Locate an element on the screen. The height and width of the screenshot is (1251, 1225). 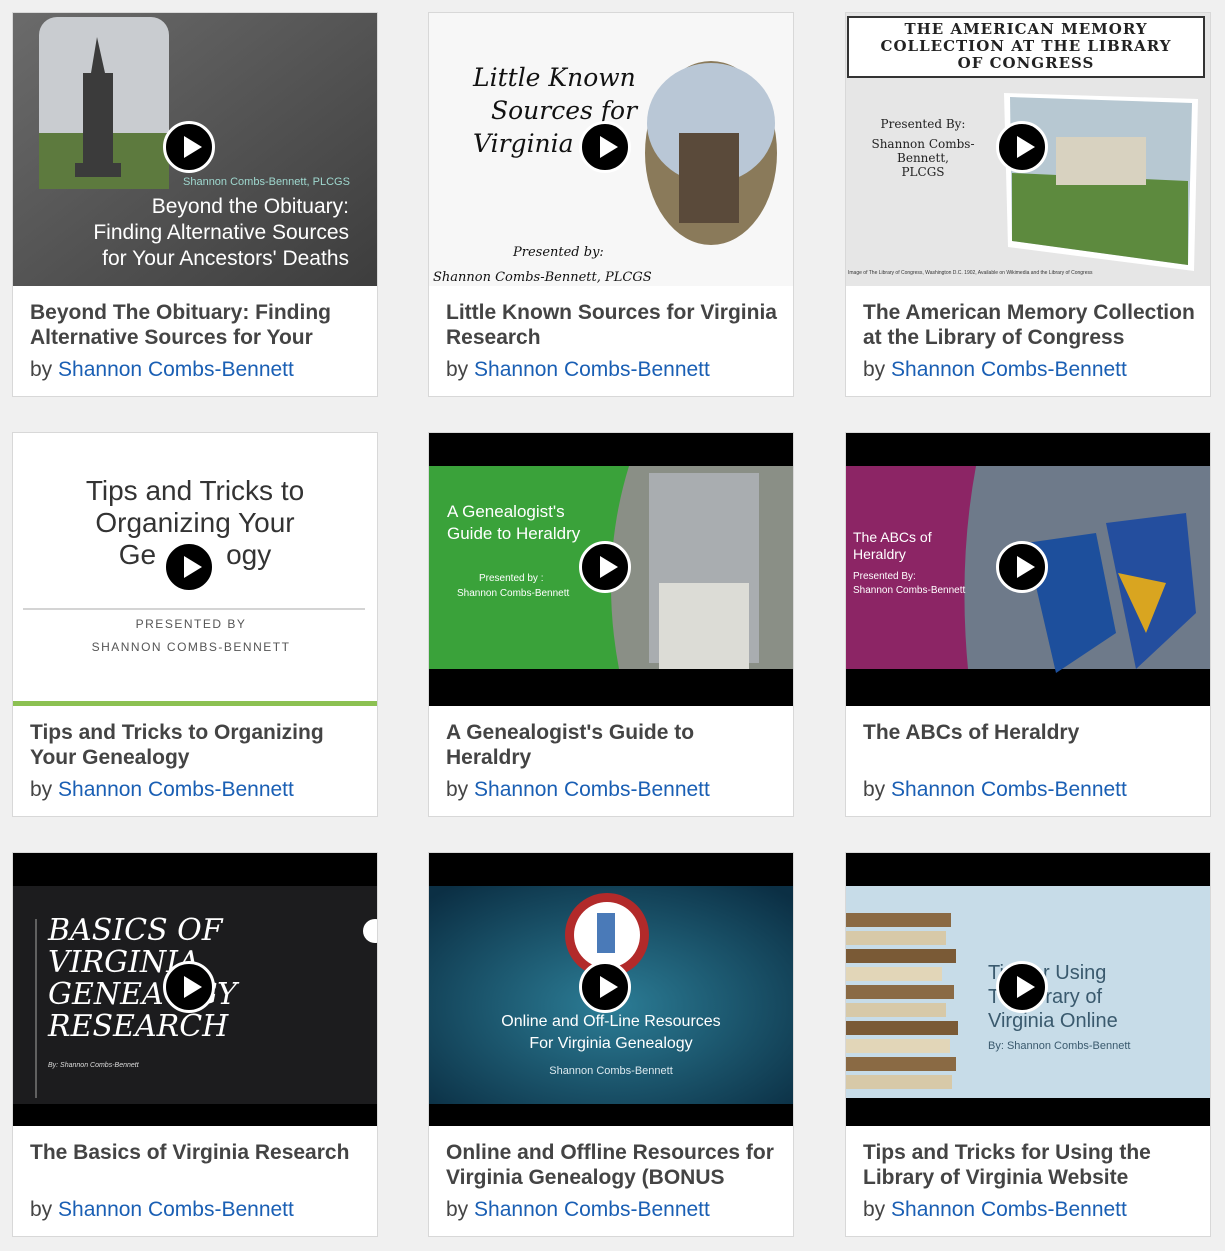
thumbnail-presented-label: Presented by: is located at coordinates (558, 252).